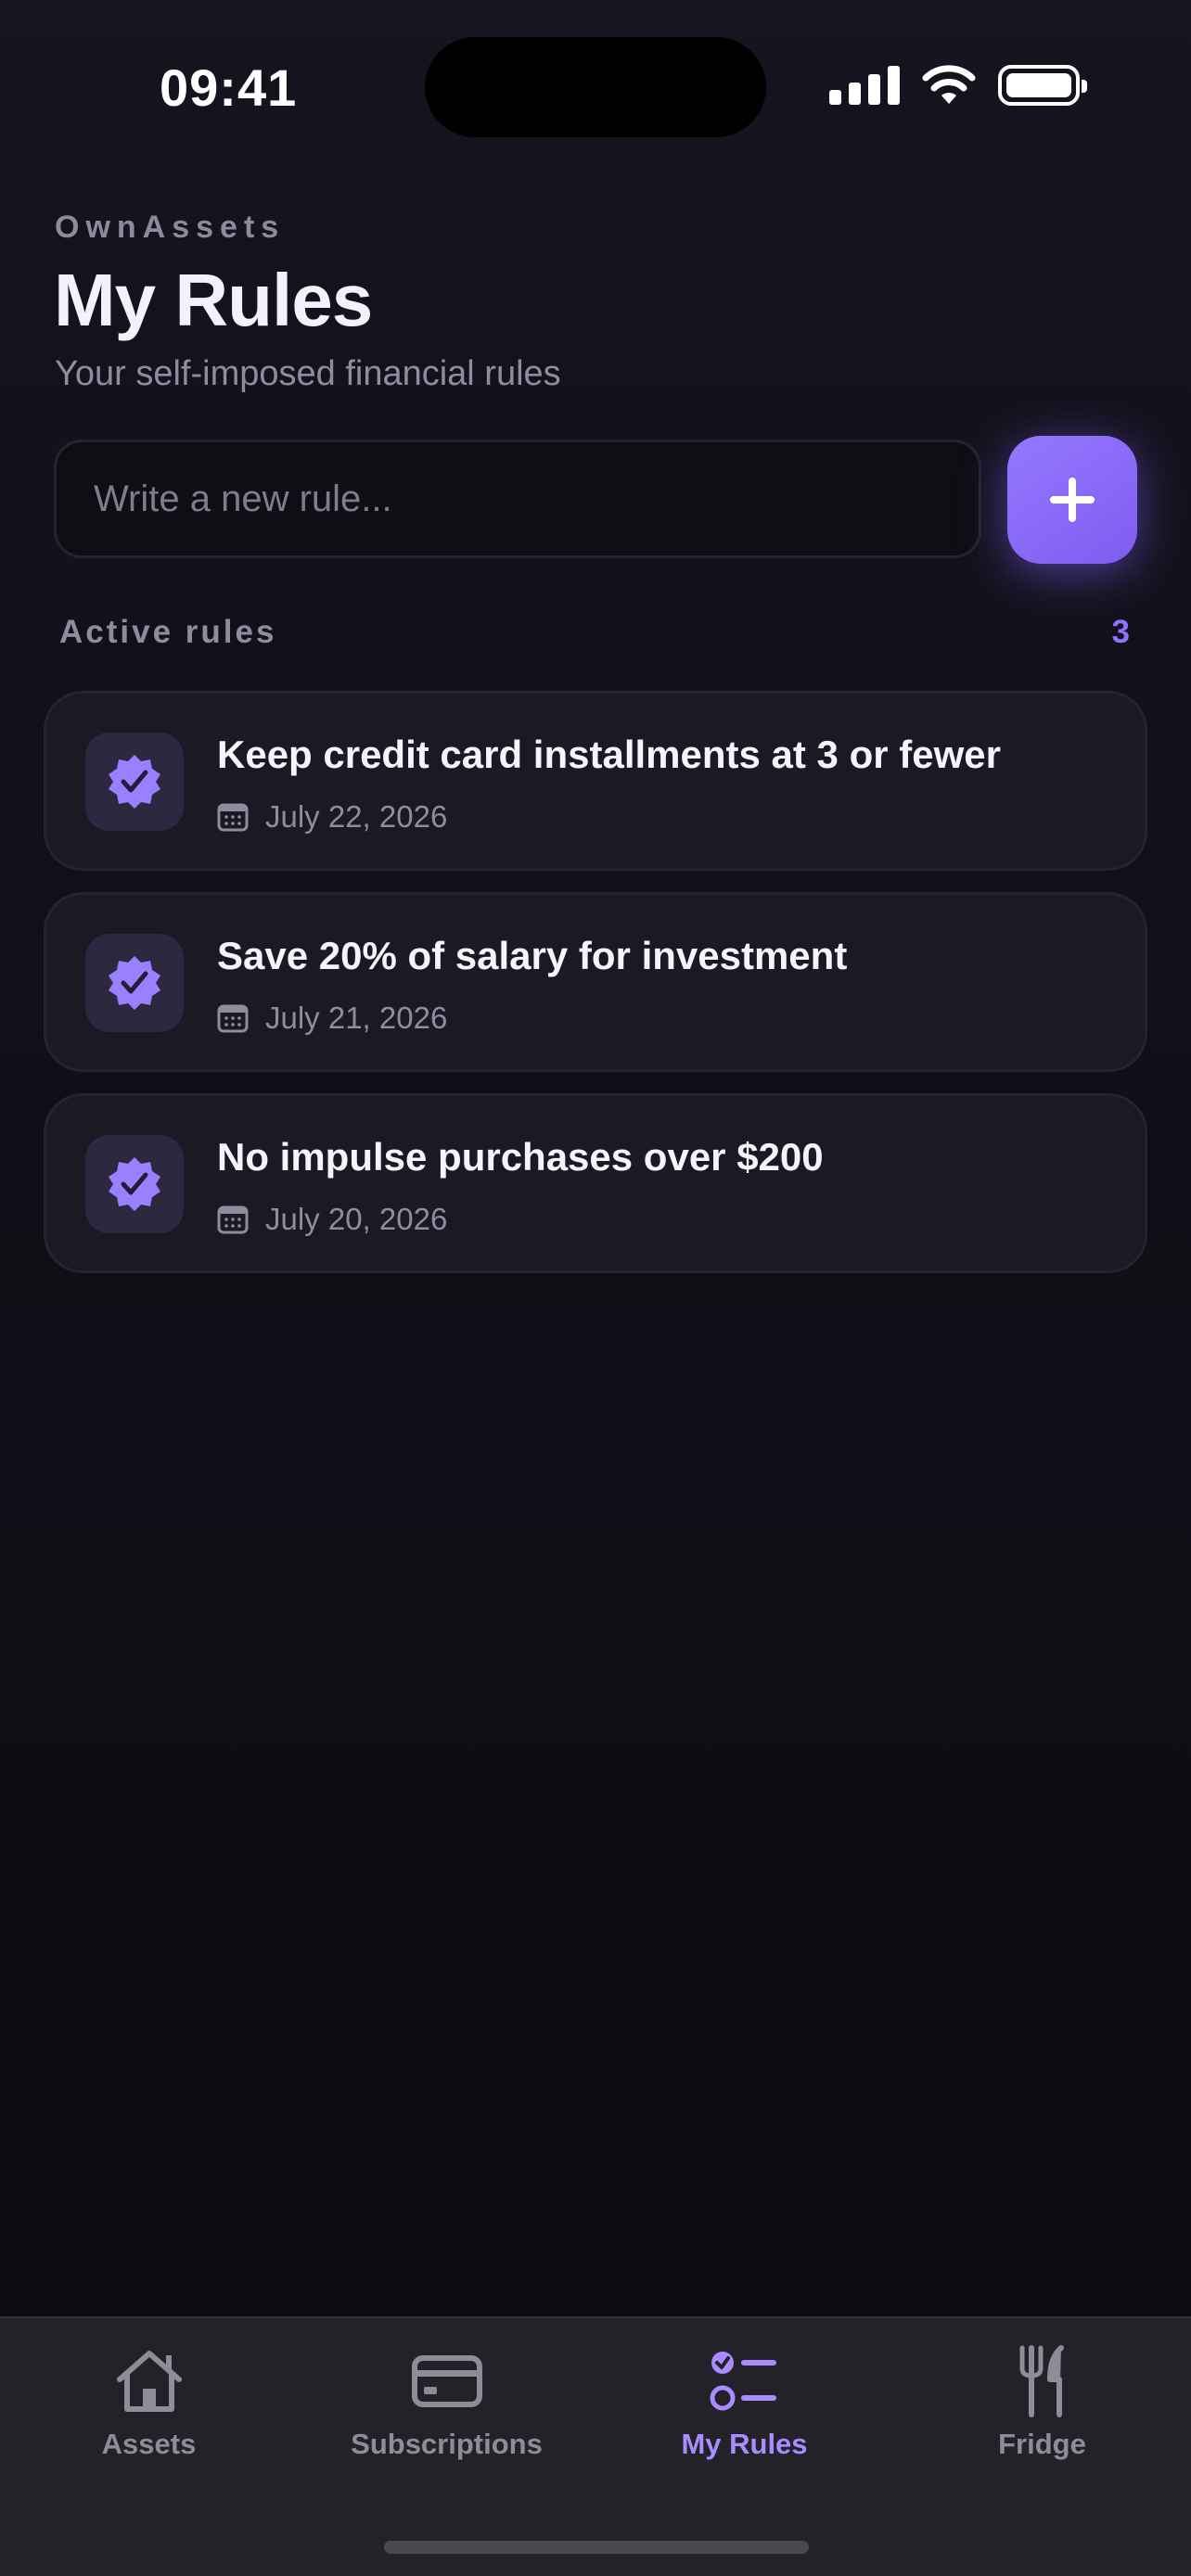 The image size is (1191, 2576). What do you see at coordinates (595, 87) in the screenshot?
I see `dynamic-island` at bounding box center [595, 87].